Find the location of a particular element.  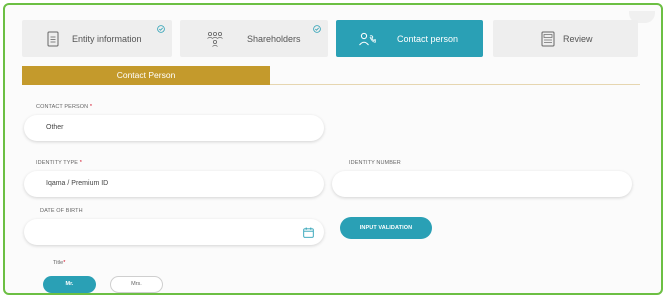

date-of-birth-input is located at coordinates (174, 232).